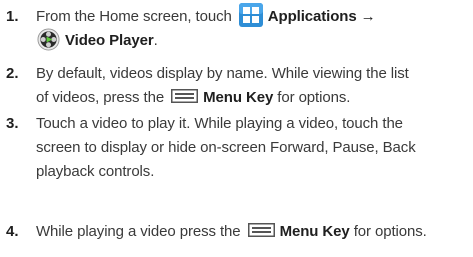 The width and height of the screenshot is (473, 257). What do you see at coordinates (12, 16) in the screenshot?
I see `step-number: 1.` at bounding box center [12, 16].